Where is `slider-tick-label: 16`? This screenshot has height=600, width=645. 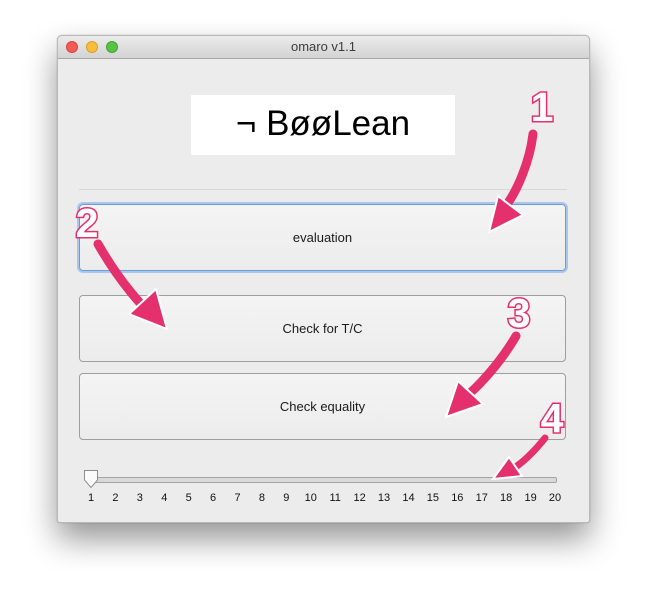 slider-tick-label: 16 is located at coordinates (457, 498).